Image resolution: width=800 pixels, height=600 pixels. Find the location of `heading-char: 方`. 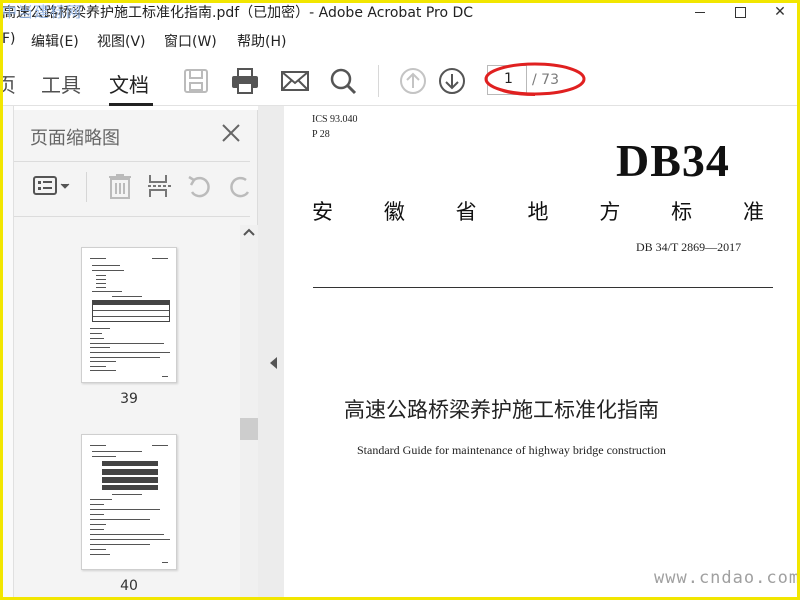

heading-char: 方 is located at coordinates (610, 212).